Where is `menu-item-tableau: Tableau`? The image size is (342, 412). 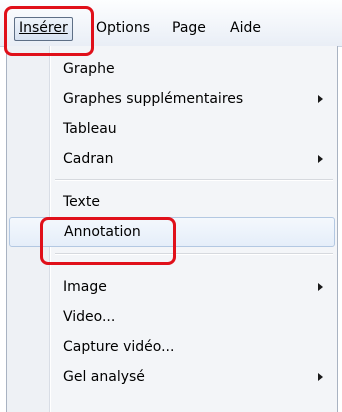 menu-item-tableau: Tableau is located at coordinates (172, 129).